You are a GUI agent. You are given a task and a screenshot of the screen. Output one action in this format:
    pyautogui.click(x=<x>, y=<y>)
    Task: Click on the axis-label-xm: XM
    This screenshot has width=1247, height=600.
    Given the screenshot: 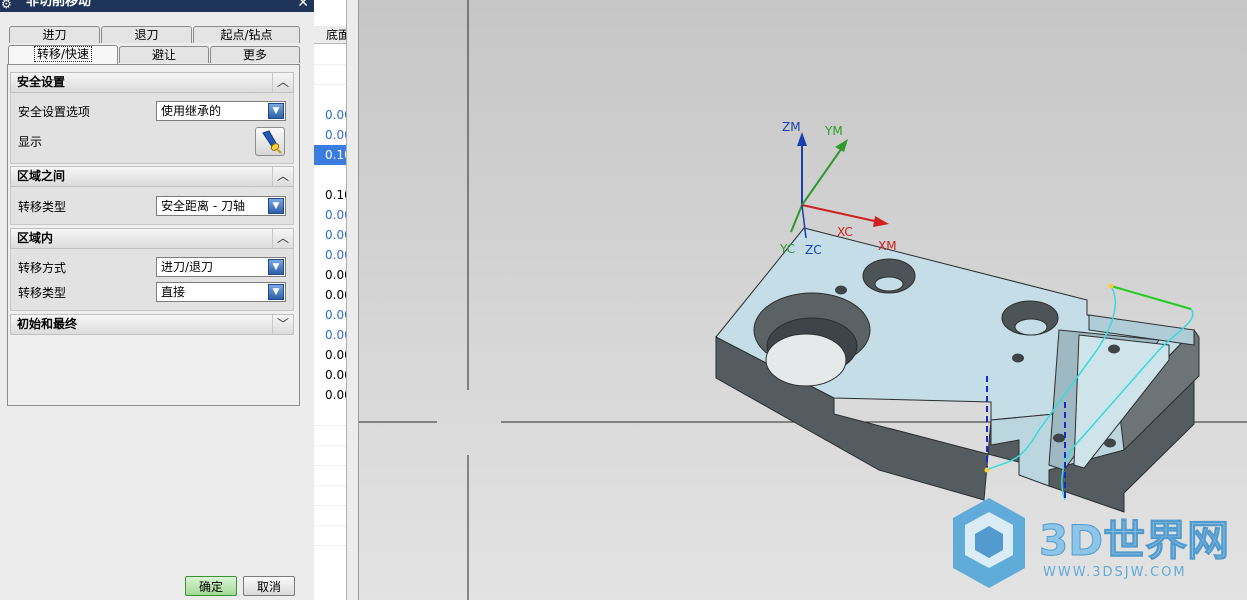 What is the action you would take?
    pyautogui.click(x=887, y=246)
    